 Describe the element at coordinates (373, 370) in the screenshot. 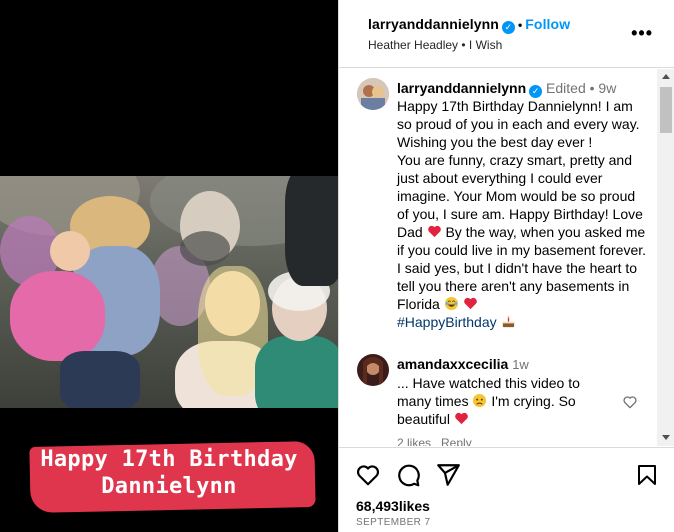

I see `commenter-avatar` at that location.